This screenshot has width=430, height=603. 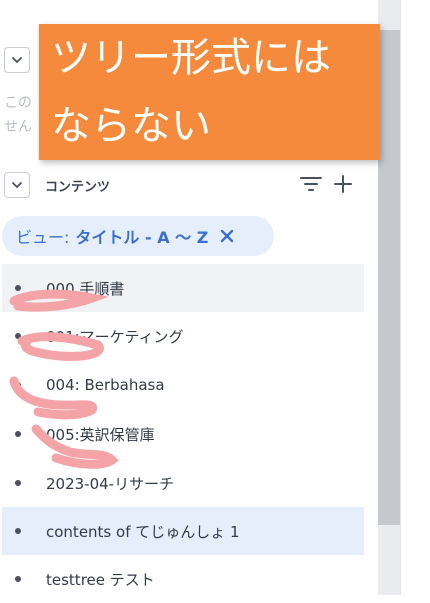 I want to click on filter-icon, so click(x=311, y=184).